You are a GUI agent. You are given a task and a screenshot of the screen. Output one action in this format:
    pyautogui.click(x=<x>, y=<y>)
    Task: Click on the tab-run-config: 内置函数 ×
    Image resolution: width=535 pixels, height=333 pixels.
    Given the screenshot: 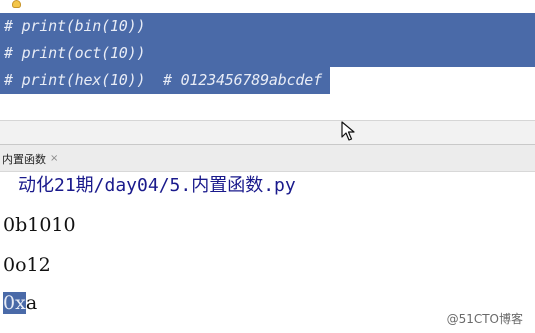 What is the action you would take?
    pyautogui.click(x=32, y=158)
    